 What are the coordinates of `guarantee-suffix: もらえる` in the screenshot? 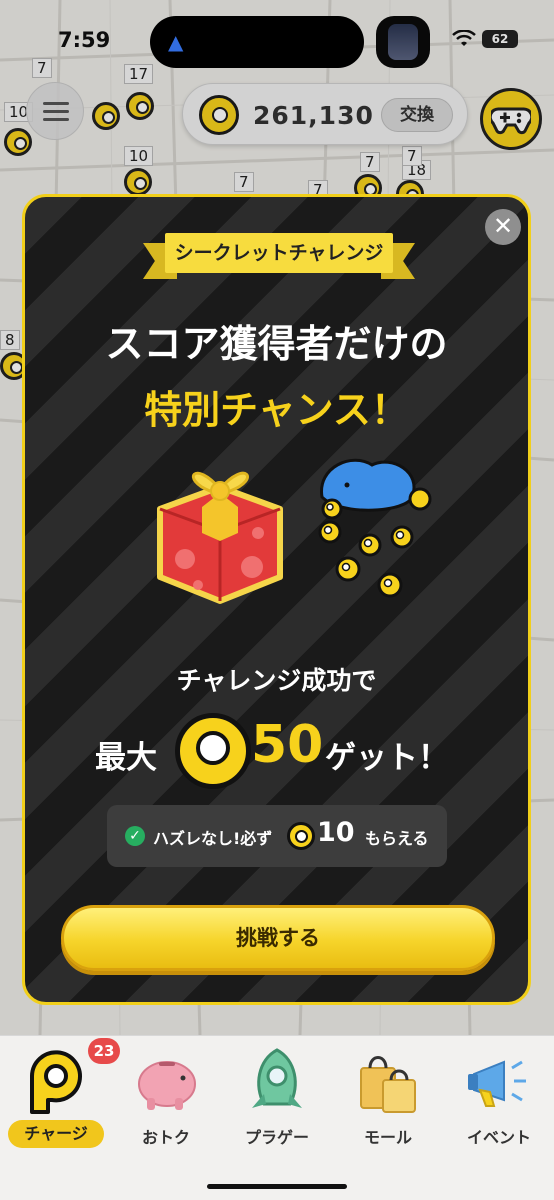 It's located at (397, 838).